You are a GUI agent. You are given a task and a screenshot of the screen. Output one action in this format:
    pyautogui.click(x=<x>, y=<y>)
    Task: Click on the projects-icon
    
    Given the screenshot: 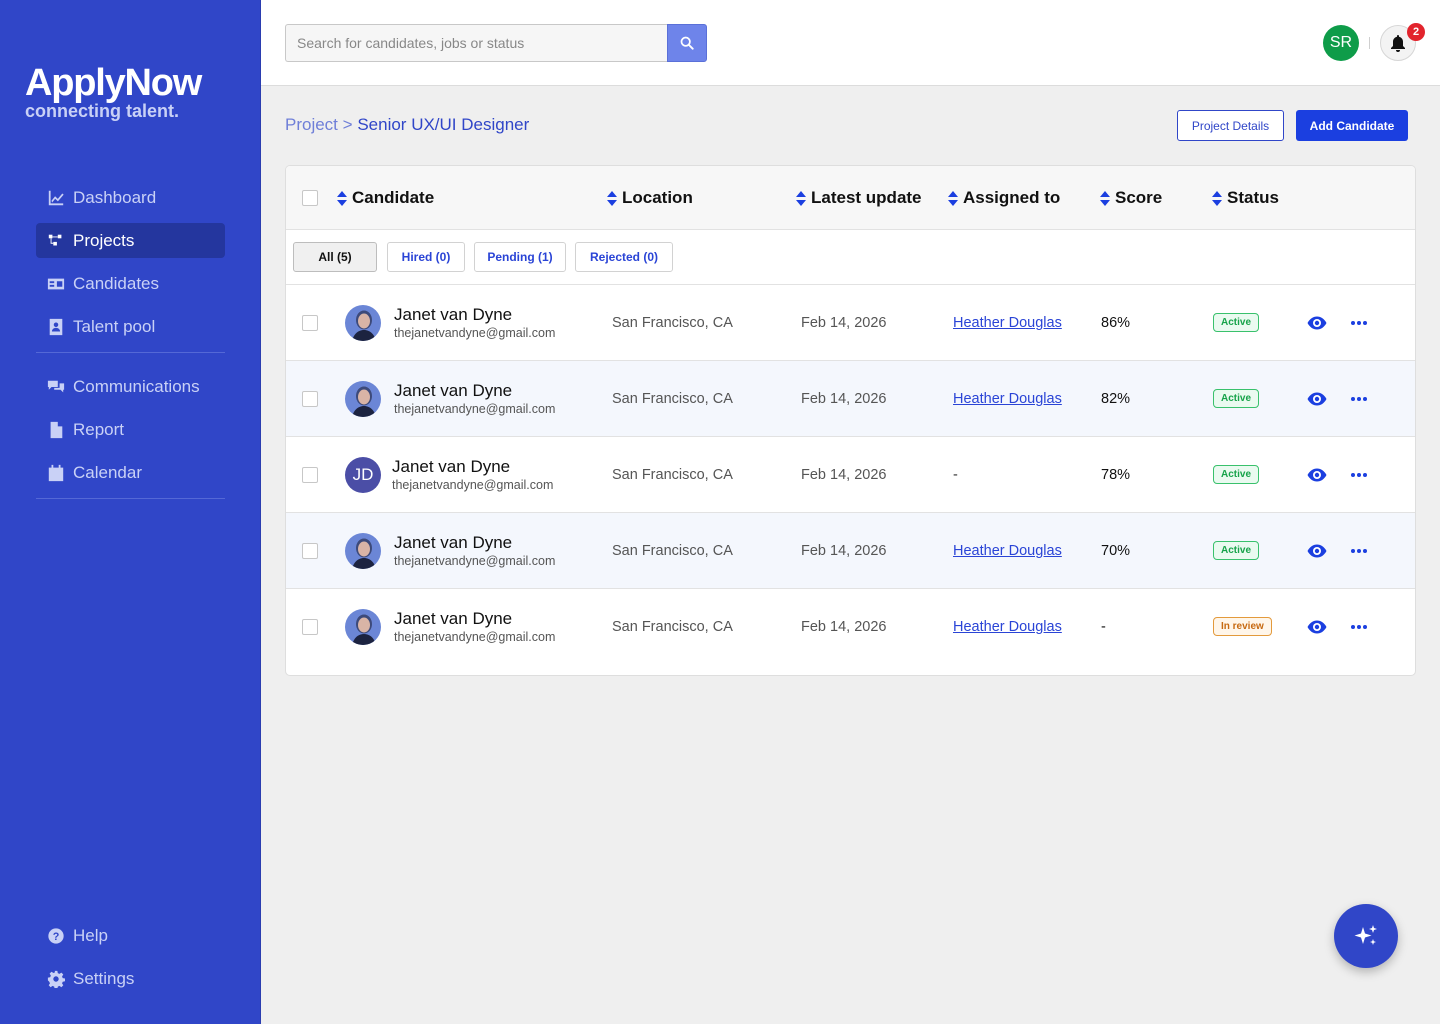 What is the action you would take?
    pyautogui.click(x=55, y=239)
    